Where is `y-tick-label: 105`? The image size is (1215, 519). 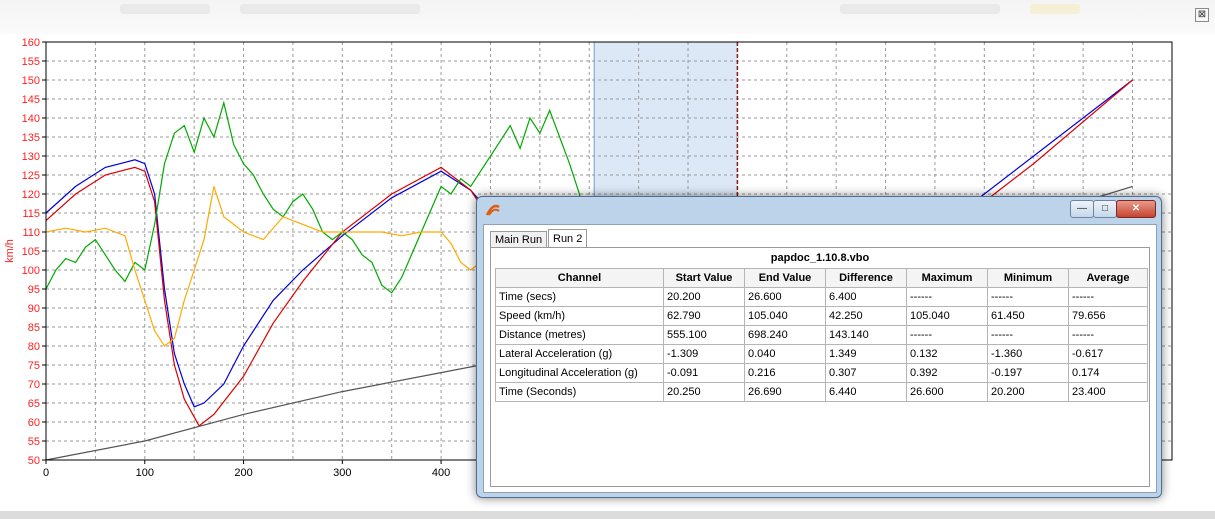 y-tick-label: 105 is located at coordinates (31, 252).